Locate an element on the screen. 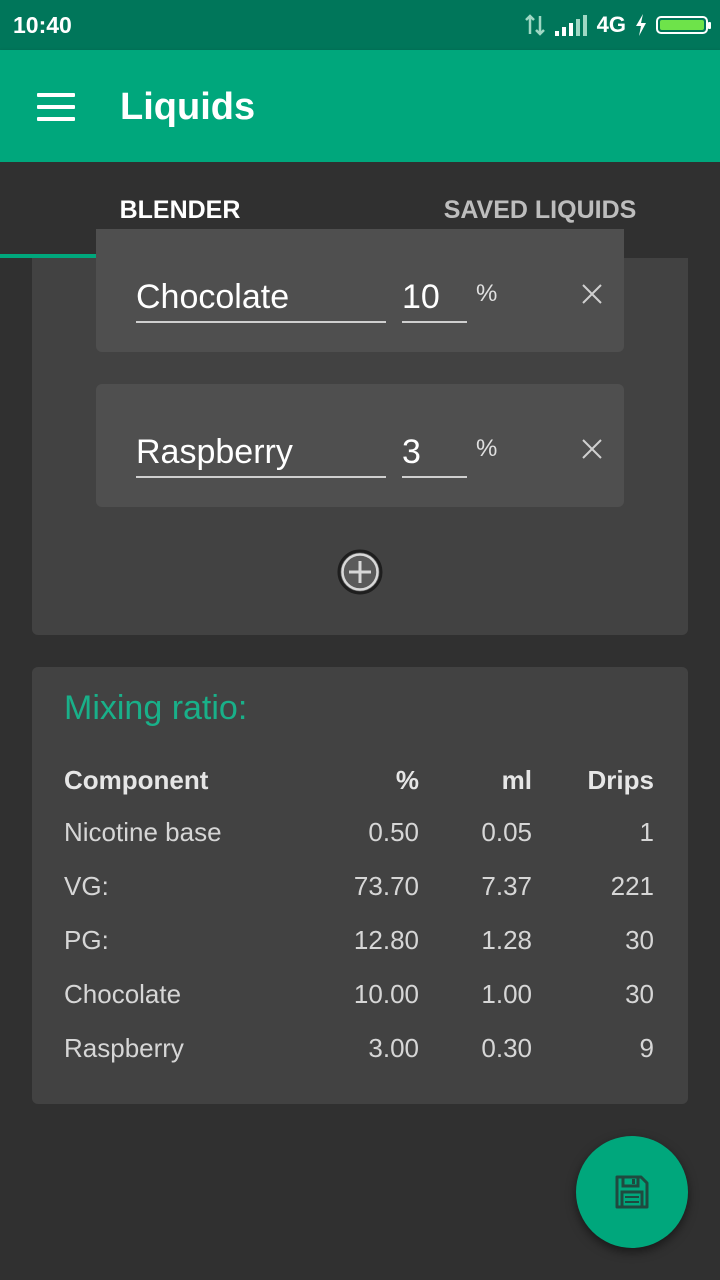 This screenshot has width=720, height=1280. cell-ml: 0.30 is located at coordinates (506, 1047).